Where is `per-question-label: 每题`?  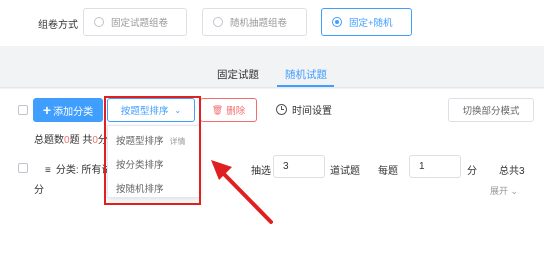
per-question-label: 每题 is located at coordinates (388, 171).